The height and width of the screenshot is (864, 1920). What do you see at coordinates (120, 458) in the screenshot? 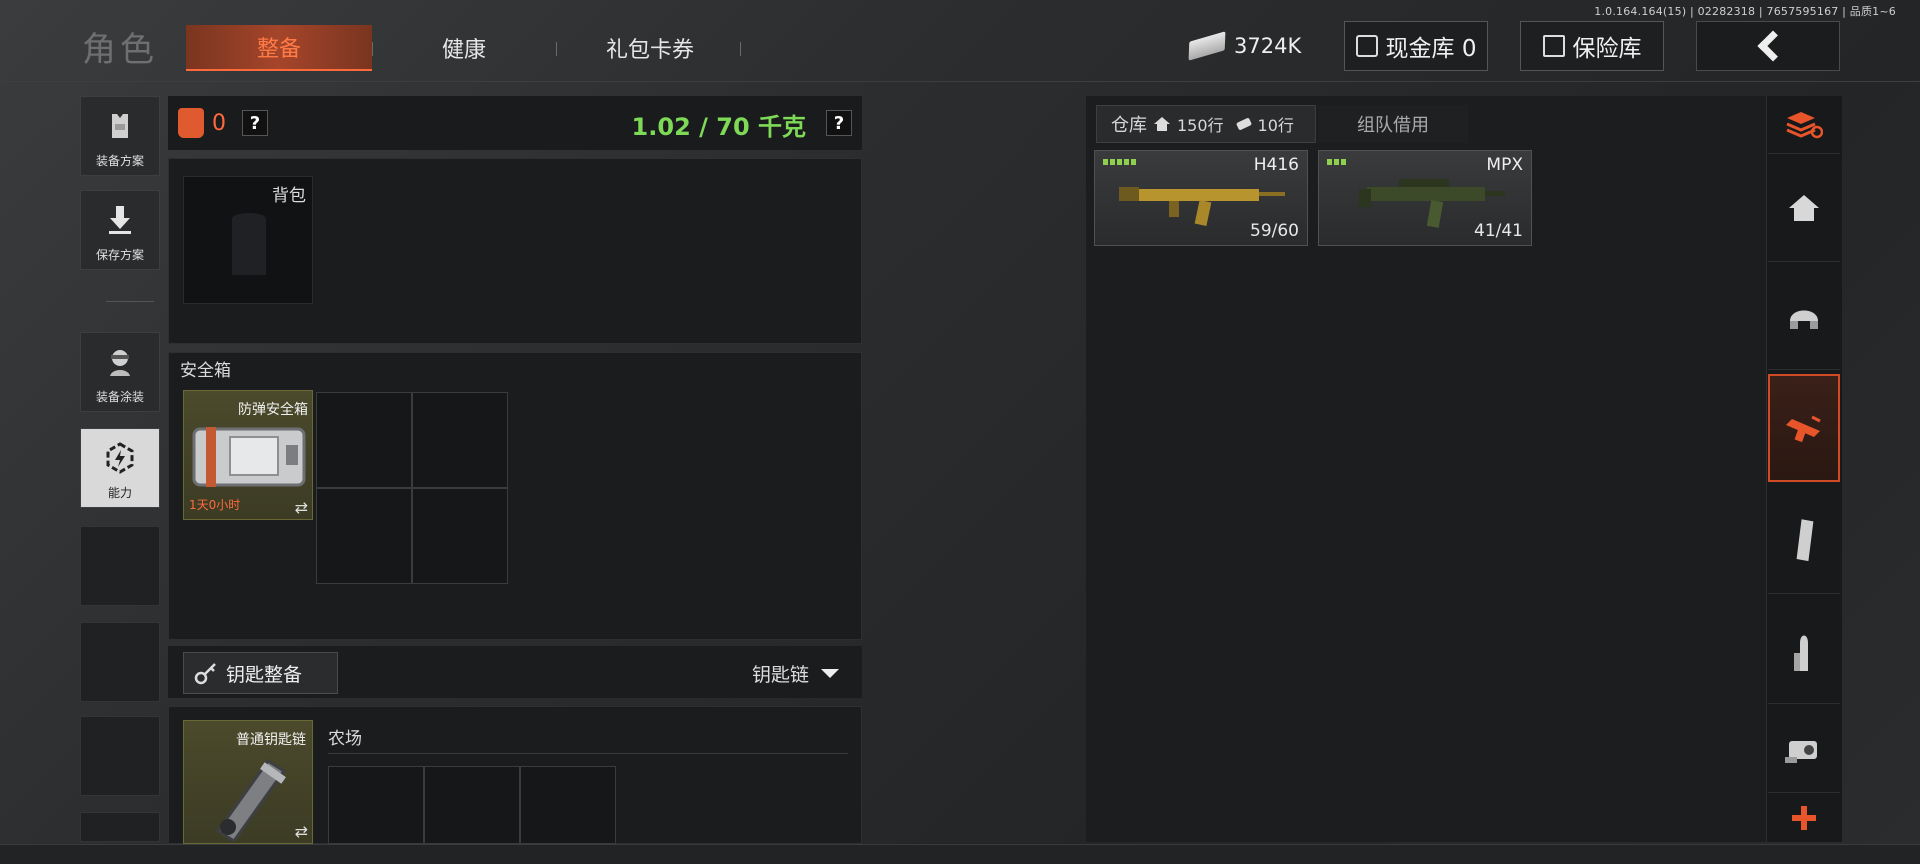
I see `ability-icon` at bounding box center [120, 458].